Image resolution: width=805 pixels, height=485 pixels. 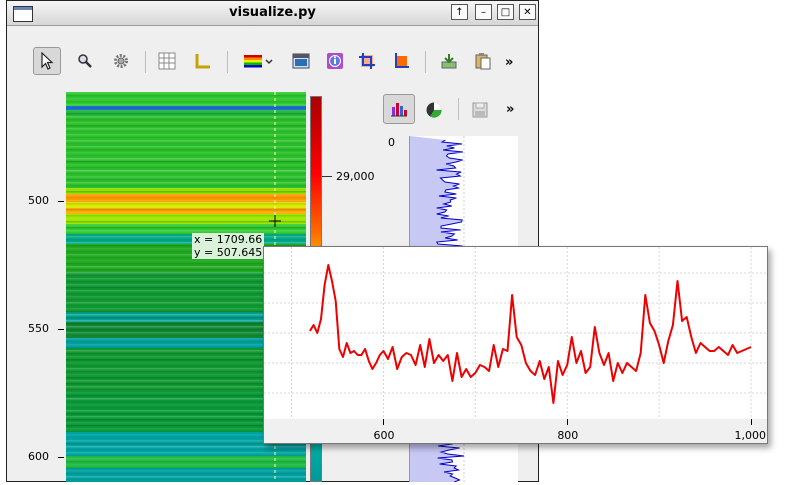 I want to click on download-tool-button, so click(x=449, y=61).